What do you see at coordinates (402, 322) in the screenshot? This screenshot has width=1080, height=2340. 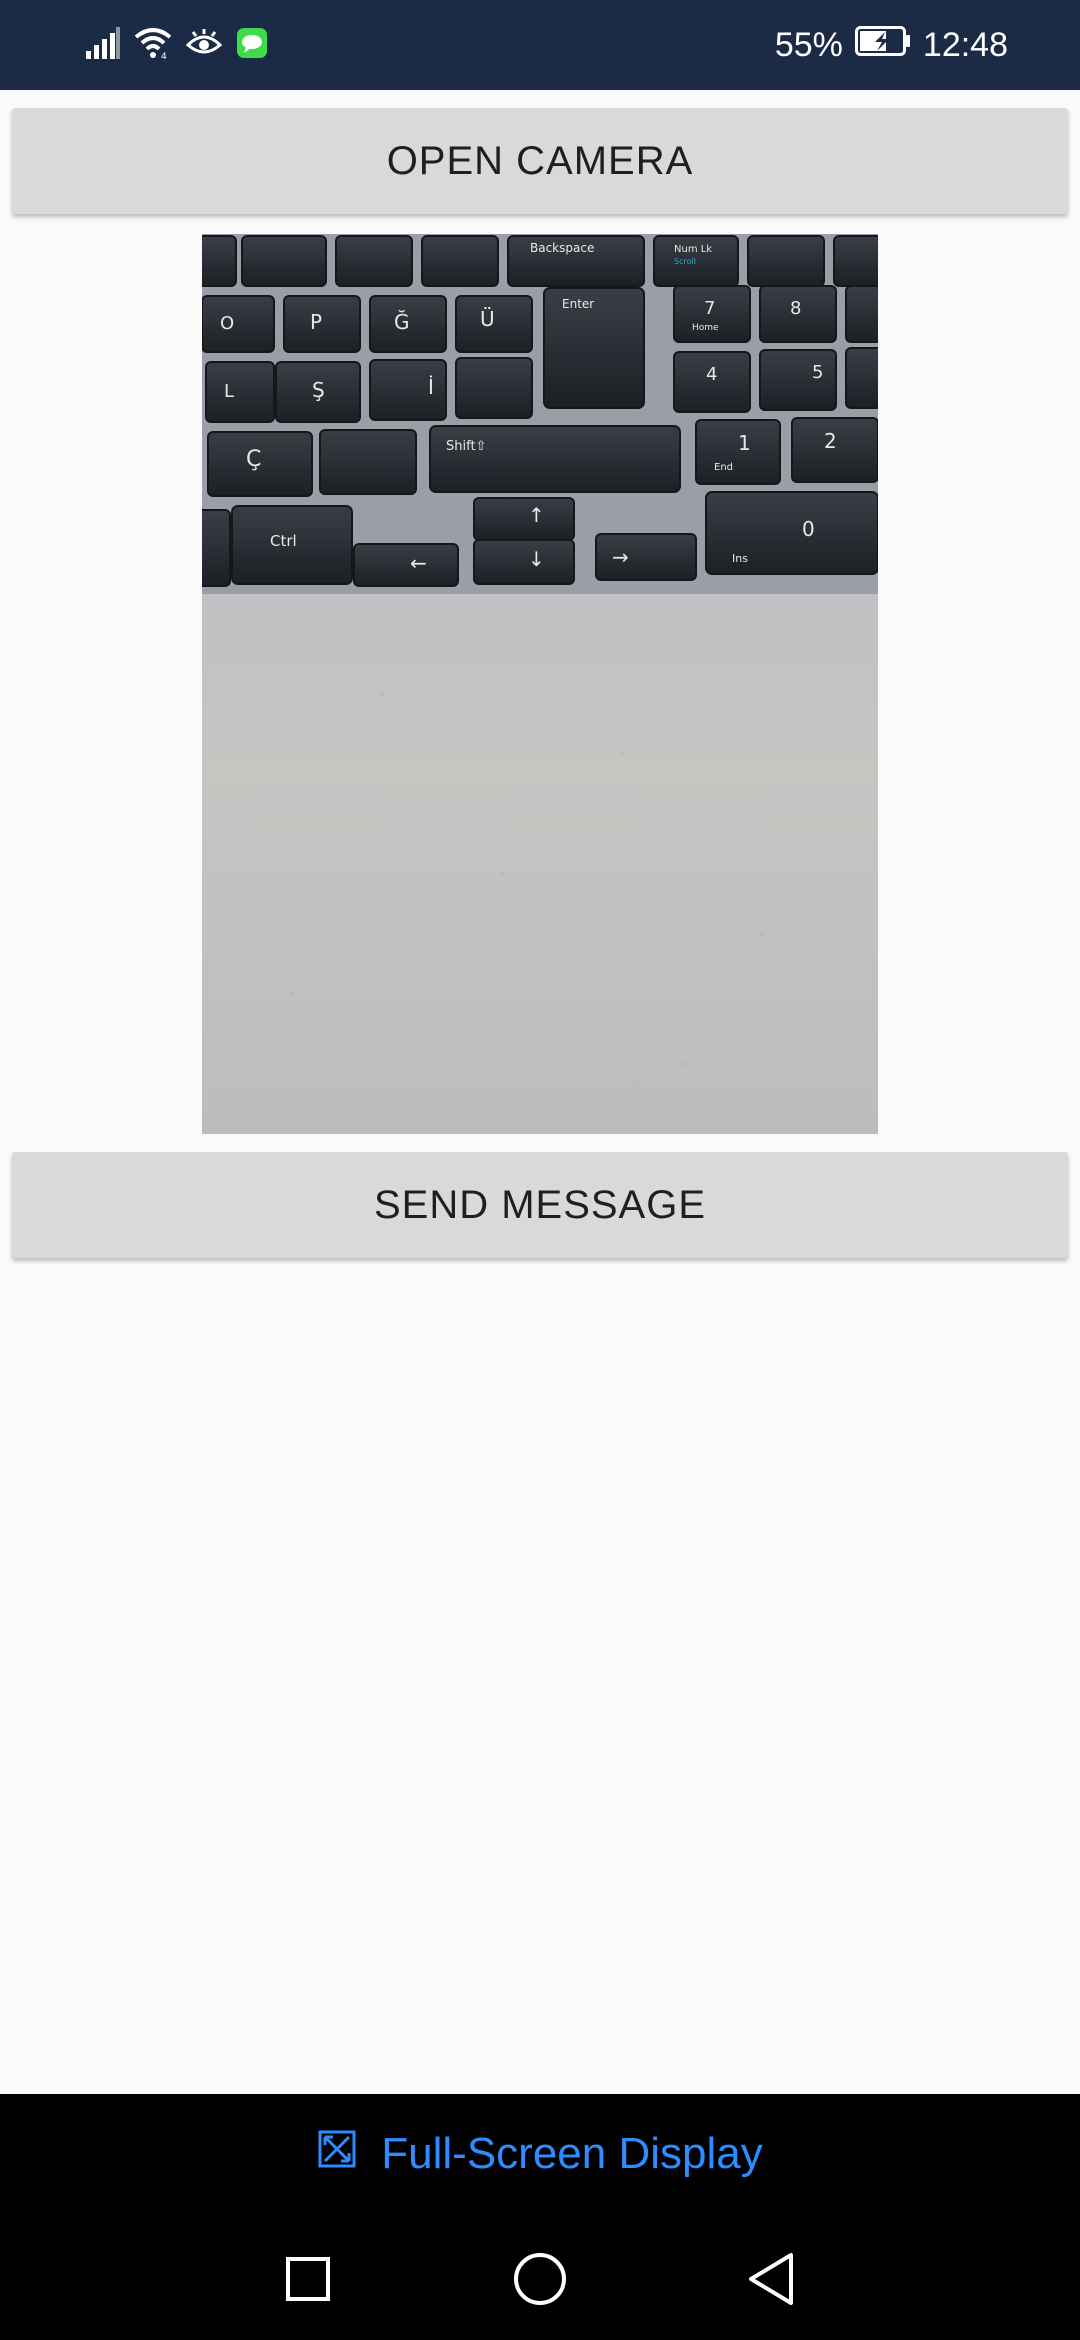 I see `svg-text: Ğ` at bounding box center [402, 322].